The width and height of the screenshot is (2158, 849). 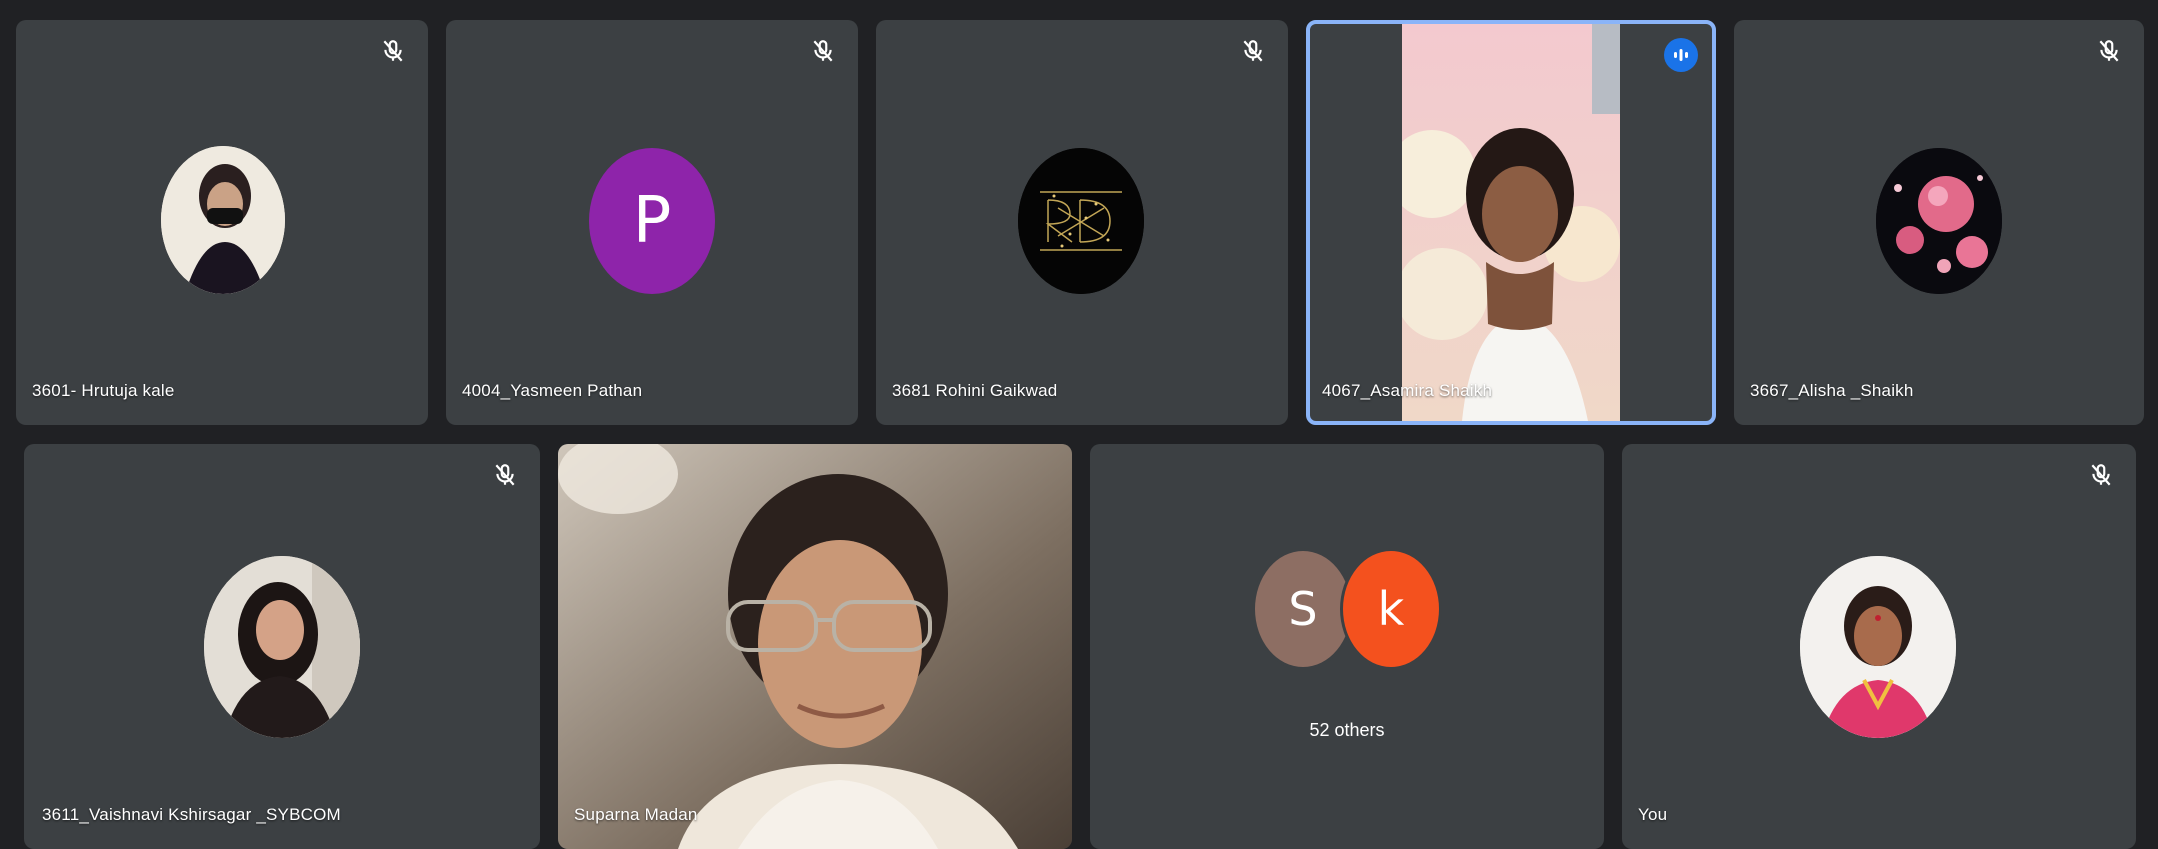 What do you see at coordinates (191, 814) in the screenshot?
I see `participant-name: 3611_Vaishnavi Kshirsagar _SYBCOM` at bounding box center [191, 814].